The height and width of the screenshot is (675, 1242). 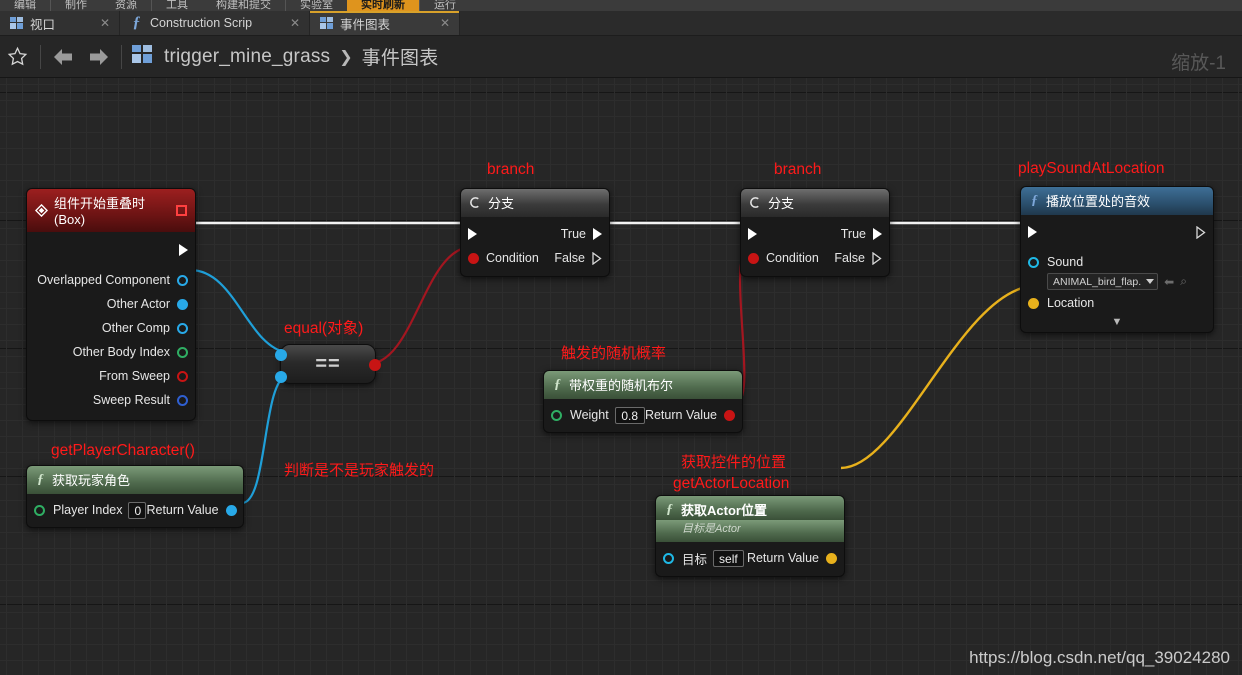 What do you see at coordinates (1150, 281) in the screenshot?
I see `chevron-down-icon` at bounding box center [1150, 281].